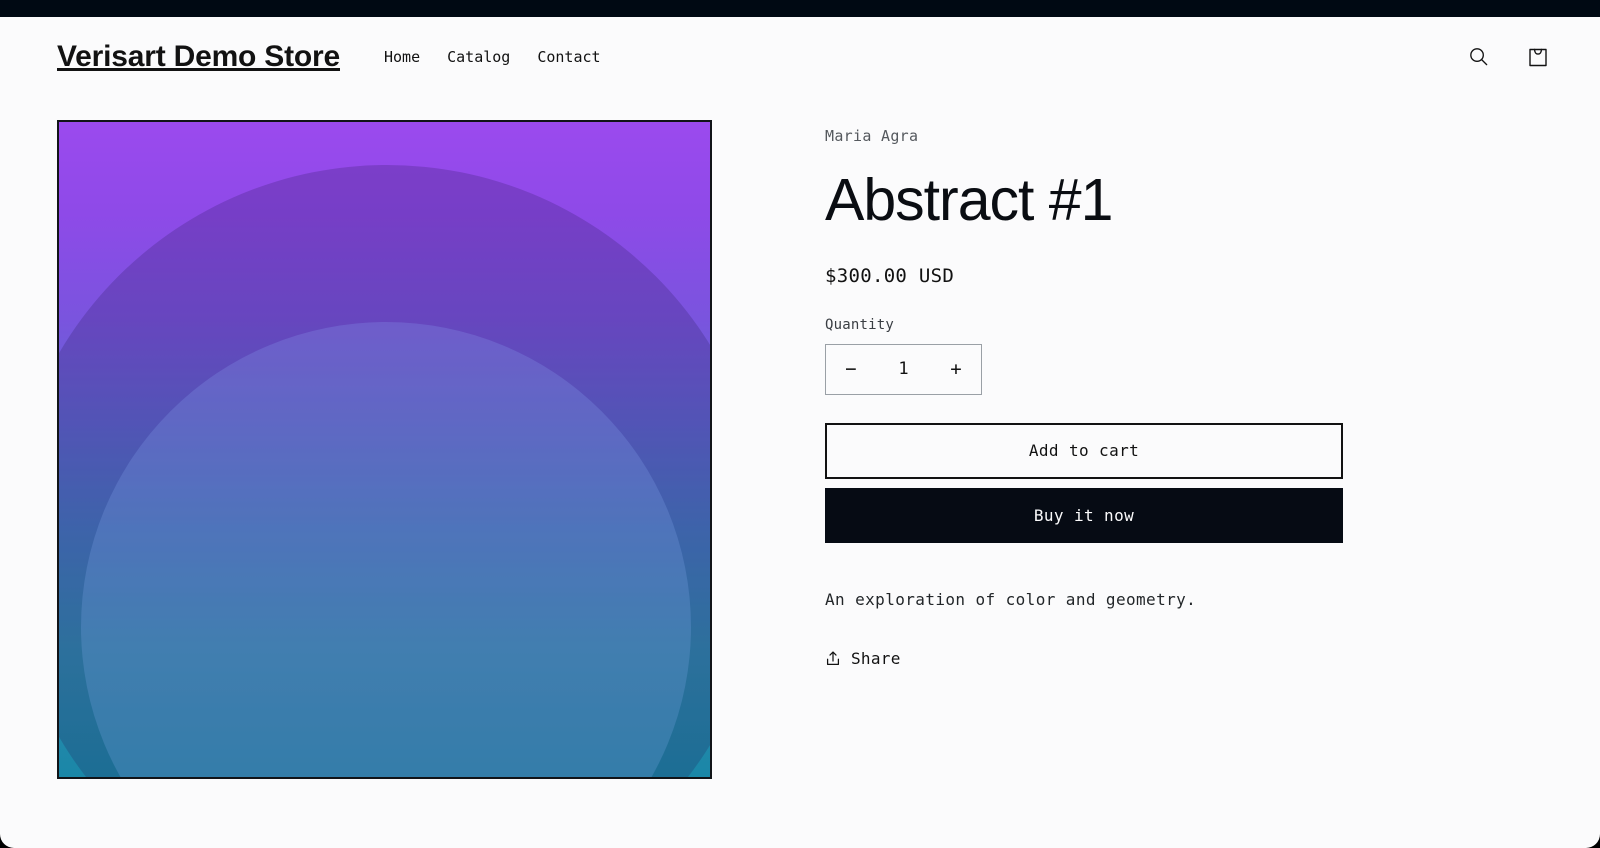  Describe the element at coordinates (1508, 57) in the screenshot. I see `header-actions` at that location.